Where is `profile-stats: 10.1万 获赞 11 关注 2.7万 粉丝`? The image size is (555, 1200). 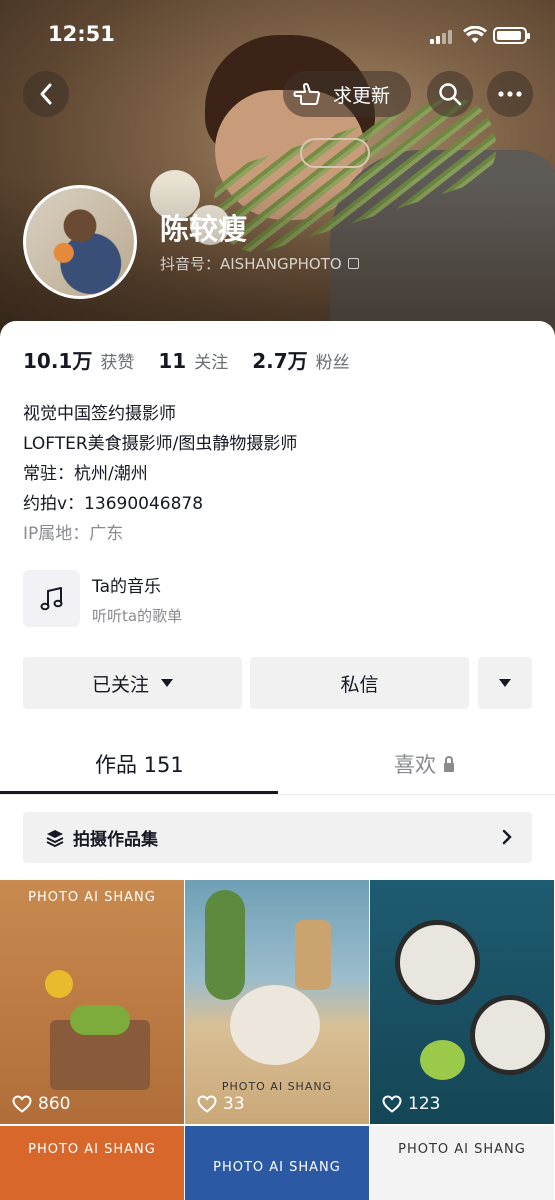 profile-stats: 10.1万 获赞 11 关注 2.7万 粉丝 is located at coordinates (198, 359).